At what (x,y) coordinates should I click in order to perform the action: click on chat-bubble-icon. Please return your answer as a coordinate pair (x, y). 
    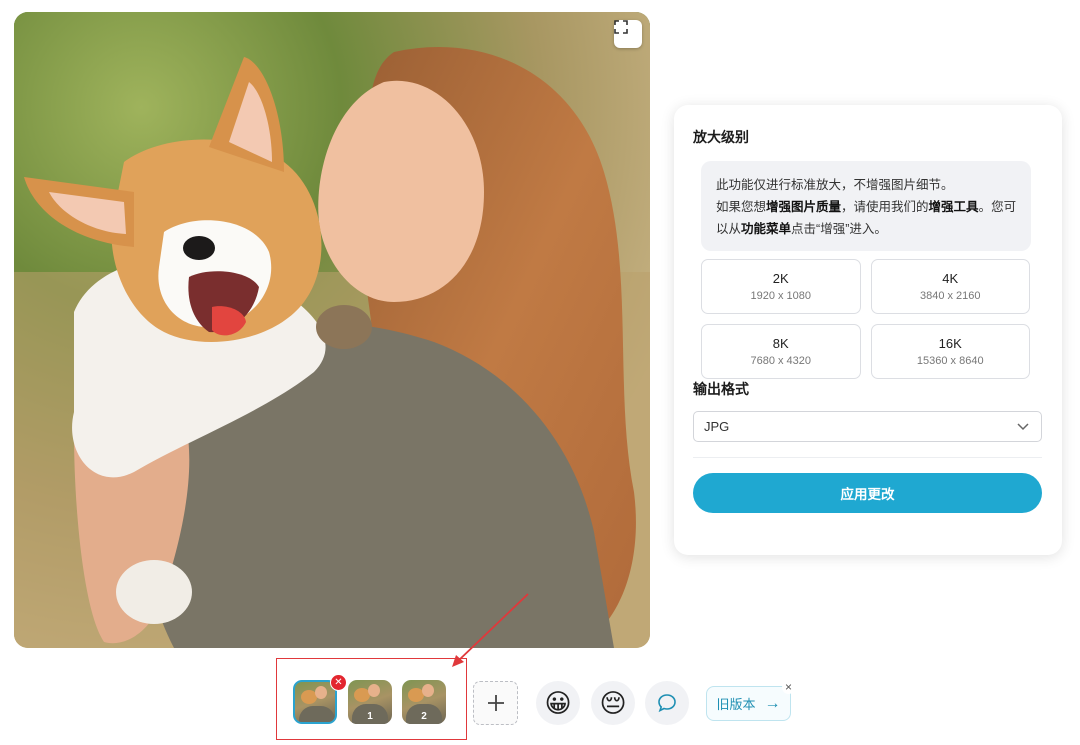
    Looking at the image, I should click on (667, 703).